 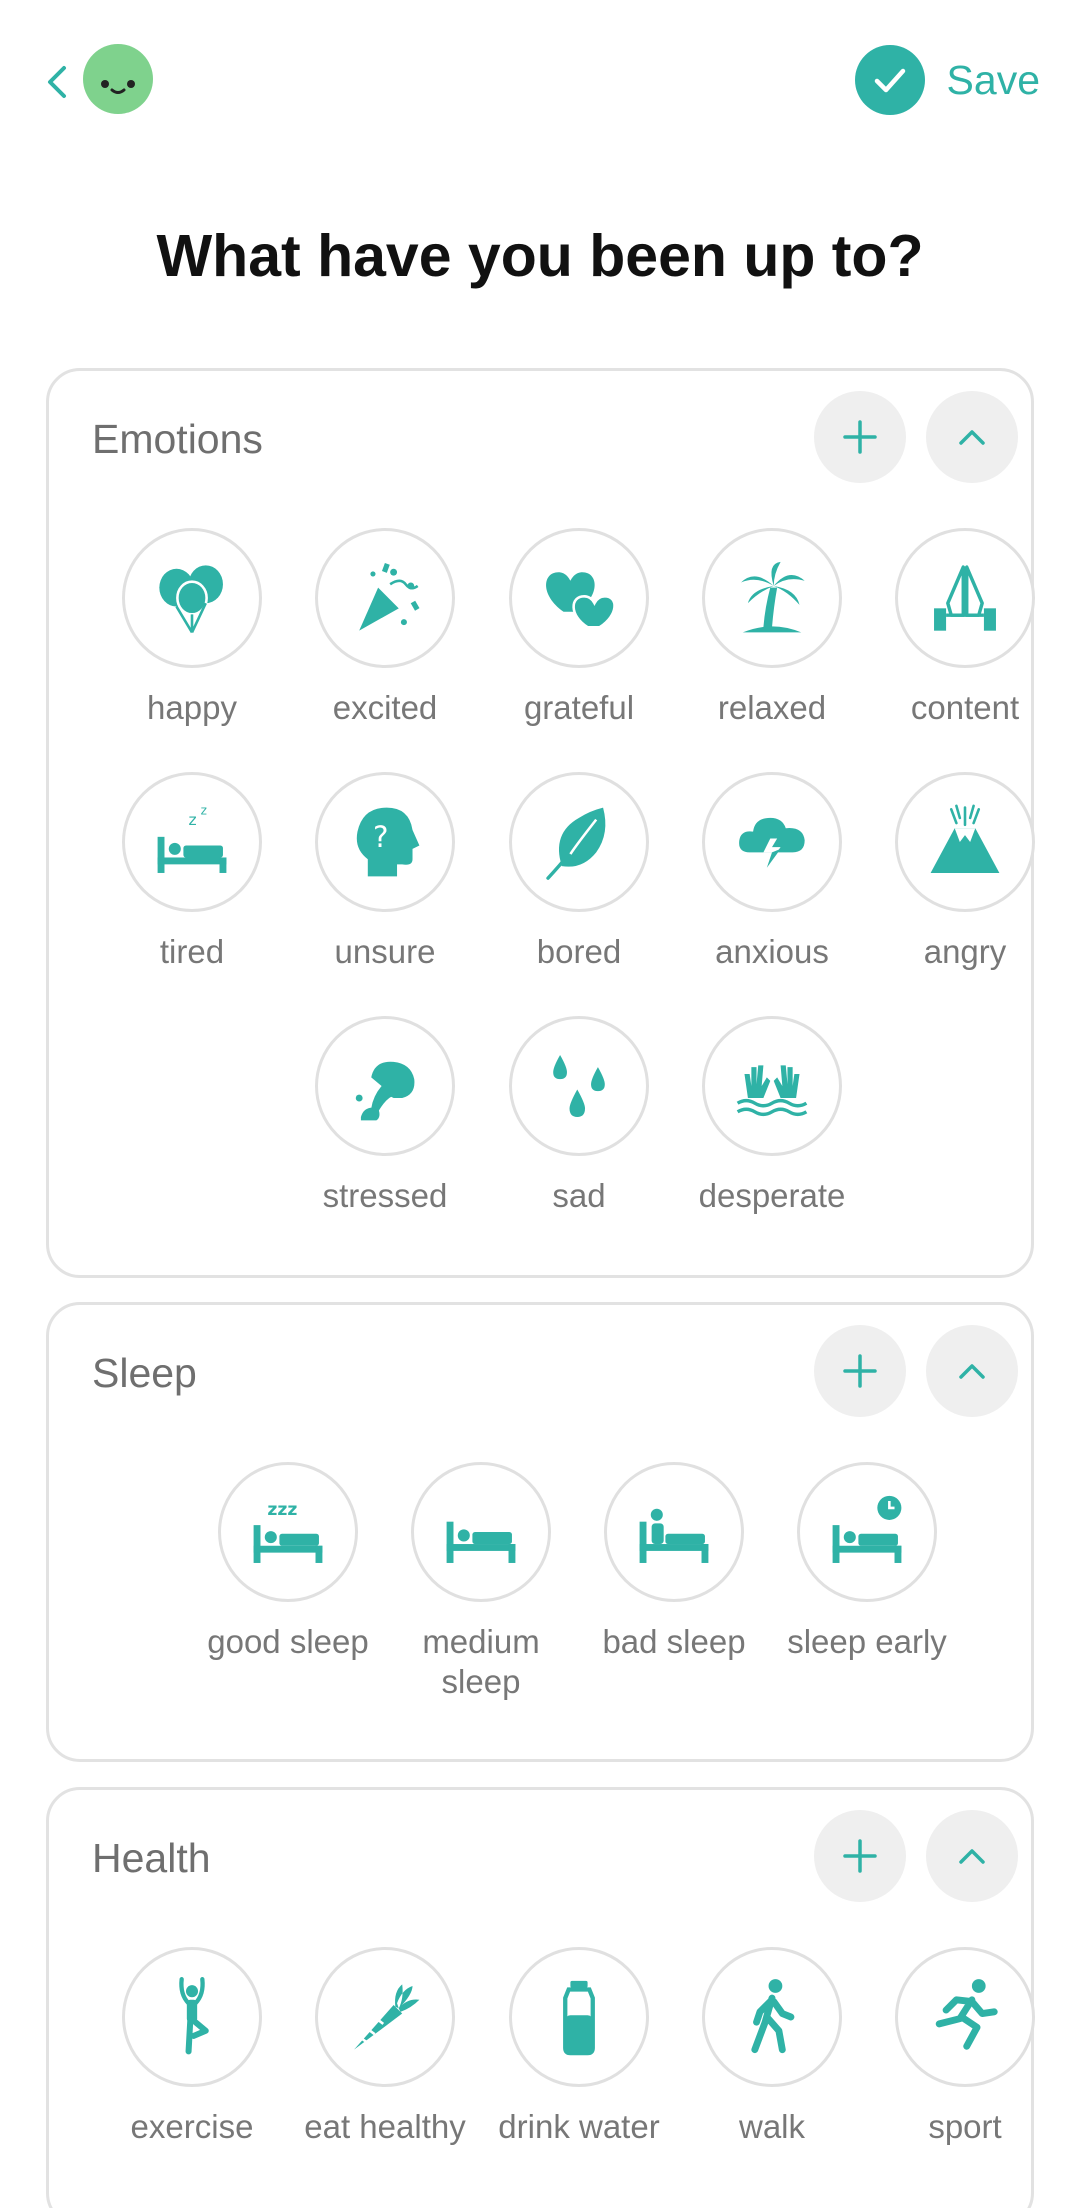 I want to click on emotion-grateful: grateful, so click(x=579, y=628).